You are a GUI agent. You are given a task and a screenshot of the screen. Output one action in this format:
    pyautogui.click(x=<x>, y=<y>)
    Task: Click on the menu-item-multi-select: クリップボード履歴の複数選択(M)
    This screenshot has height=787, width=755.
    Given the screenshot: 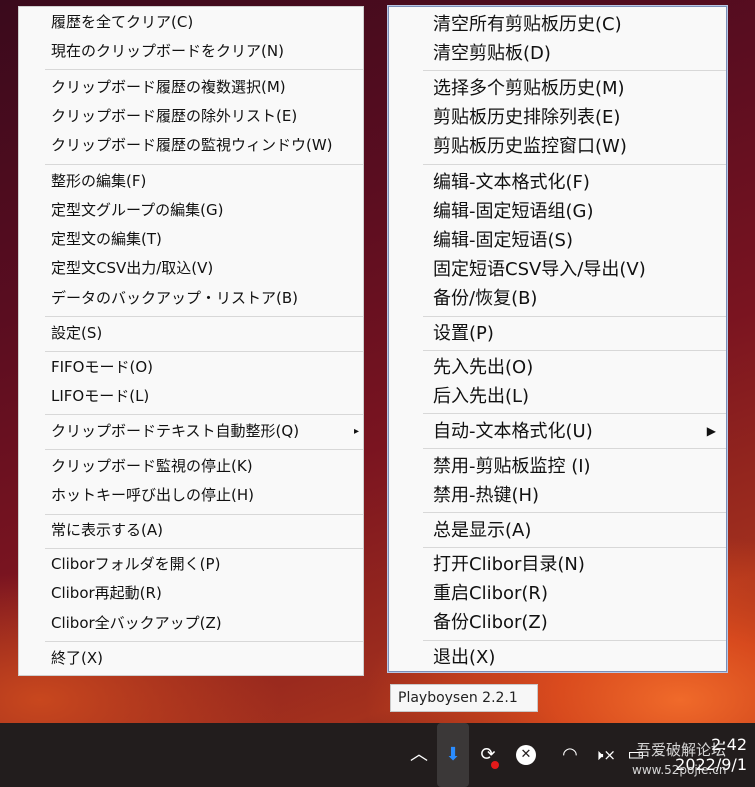 What is the action you would take?
    pyautogui.click(x=191, y=87)
    